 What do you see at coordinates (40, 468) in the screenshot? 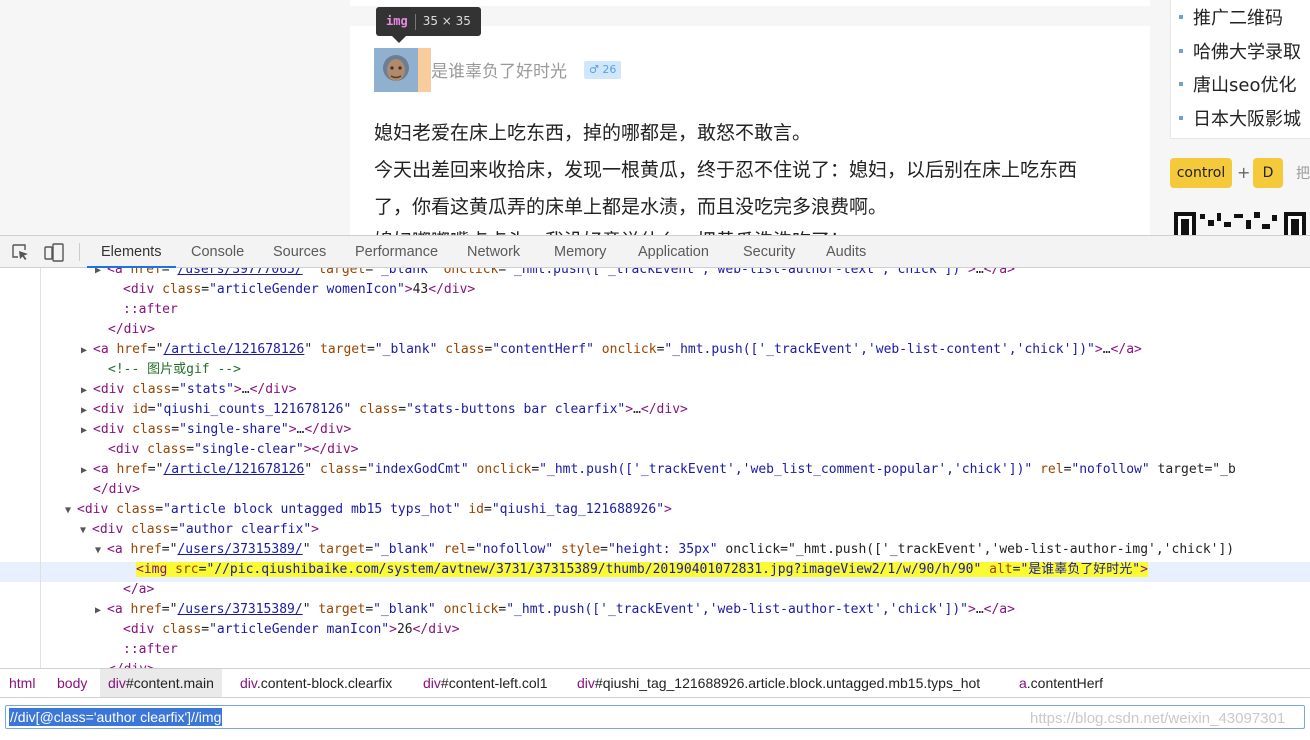
I see `indent-guide` at bounding box center [40, 468].